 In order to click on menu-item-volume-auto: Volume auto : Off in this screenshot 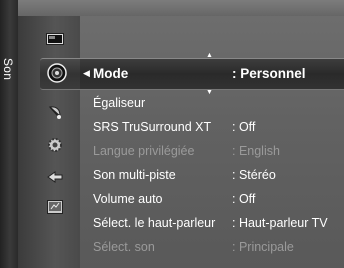, I will do `click(212, 202)`.